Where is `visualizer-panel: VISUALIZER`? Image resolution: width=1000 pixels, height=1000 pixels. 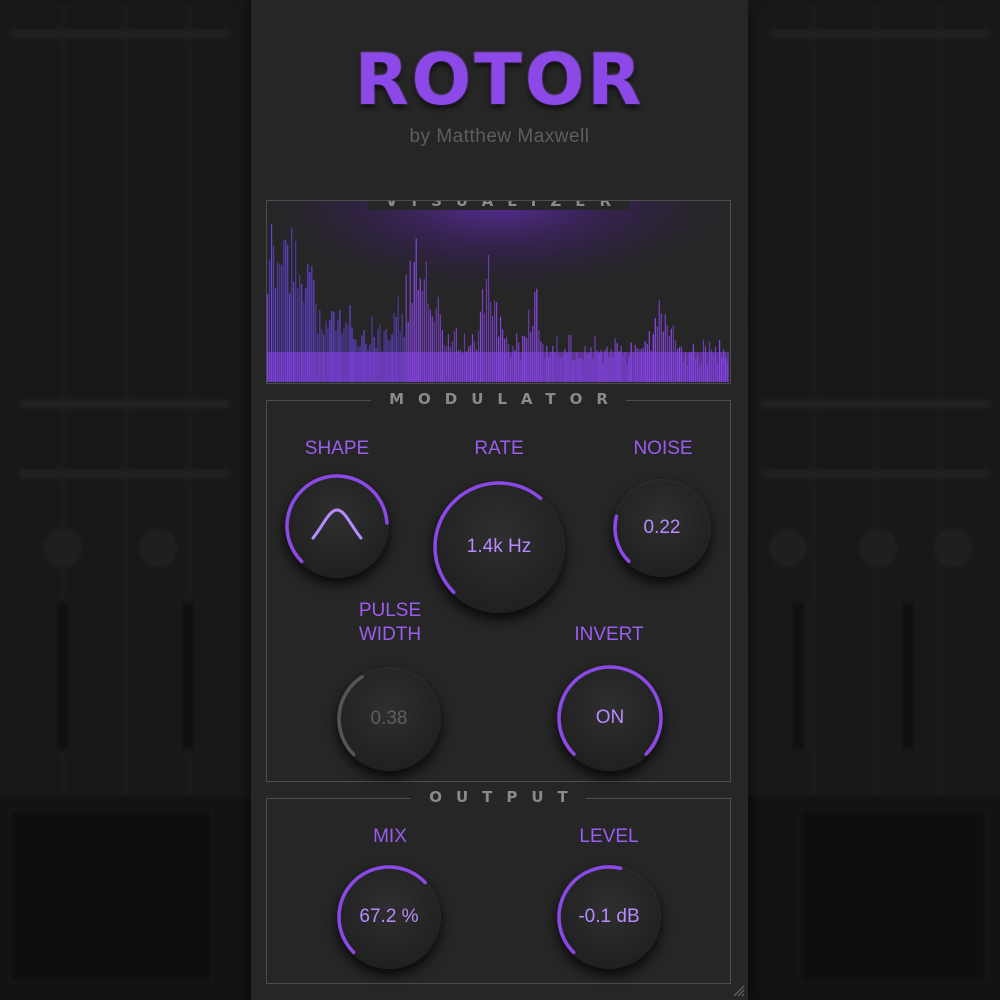
visualizer-panel: VISUALIZER is located at coordinates (498, 292).